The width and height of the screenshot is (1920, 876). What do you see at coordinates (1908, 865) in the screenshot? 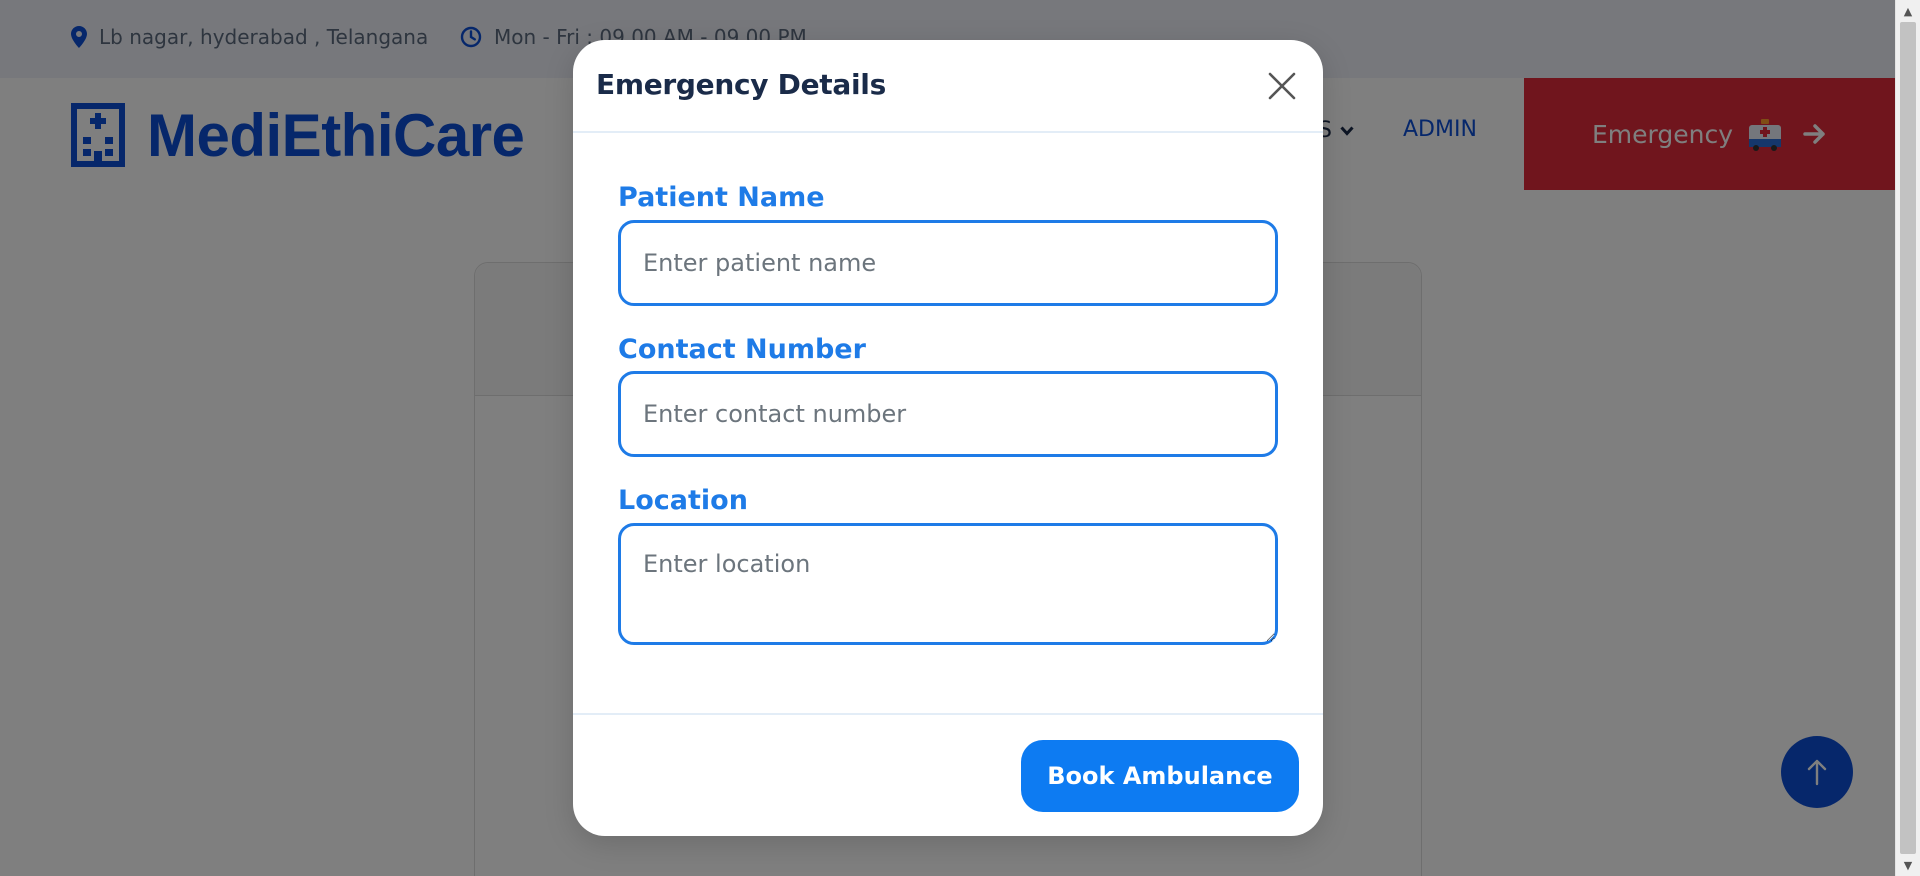
I see `scroll-down-arrow: ▼` at bounding box center [1908, 865].